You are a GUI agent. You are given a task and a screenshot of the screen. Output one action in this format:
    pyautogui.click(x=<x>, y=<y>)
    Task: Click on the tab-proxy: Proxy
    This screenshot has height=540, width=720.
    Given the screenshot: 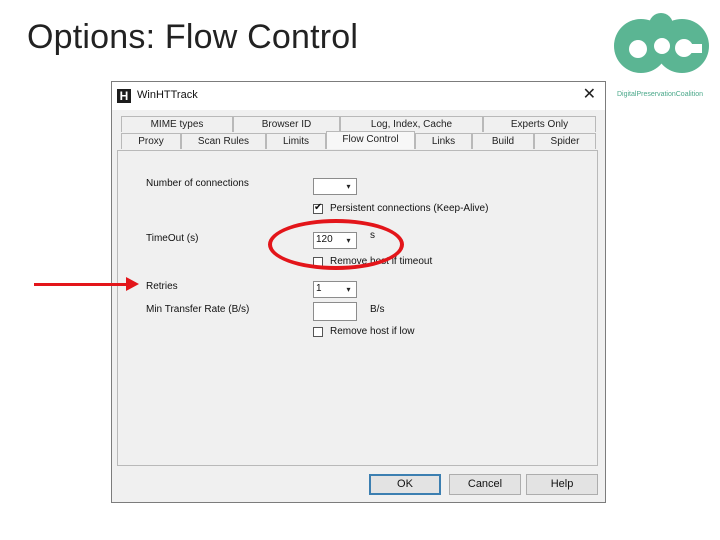 What is the action you would take?
    pyautogui.click(x=151, y=141)
    